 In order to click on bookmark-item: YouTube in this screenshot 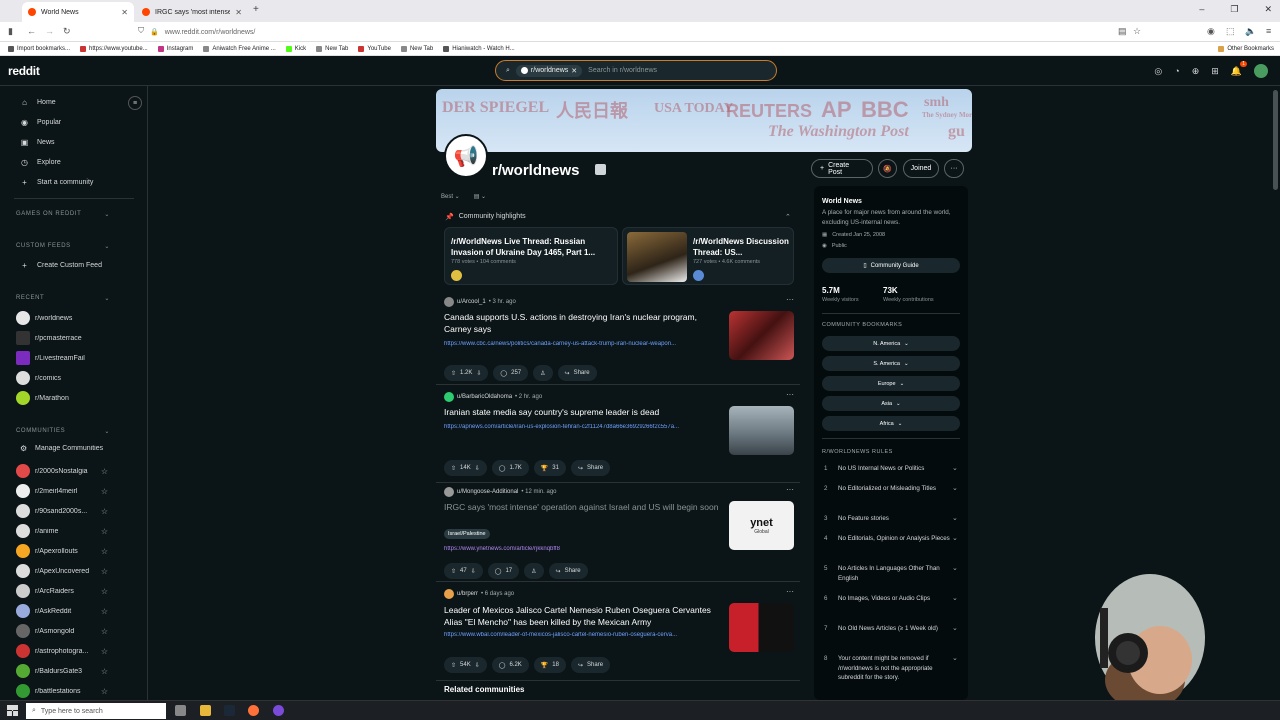, I will do `click(374, 48)`.